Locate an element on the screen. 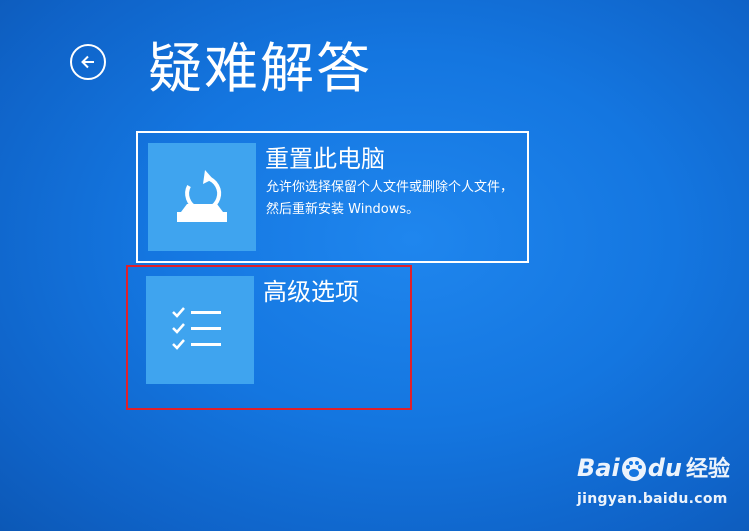  reset-pc-icon is located at coordinates (202, 196).